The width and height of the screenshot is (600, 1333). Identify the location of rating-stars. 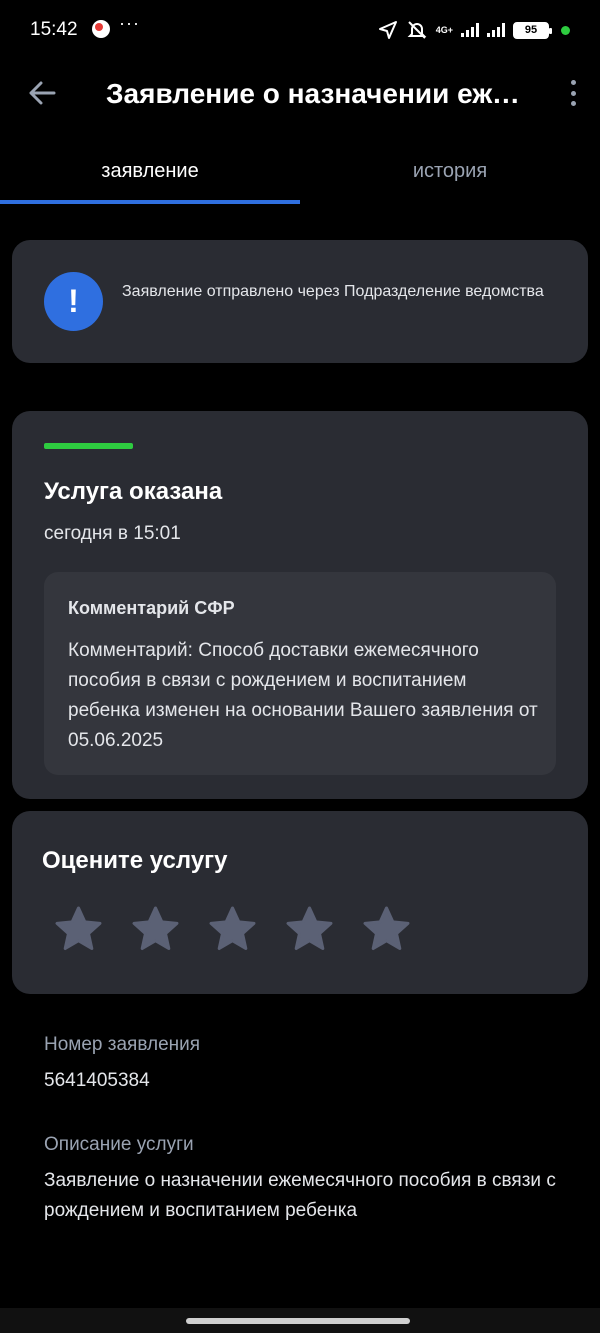
(232, 929).